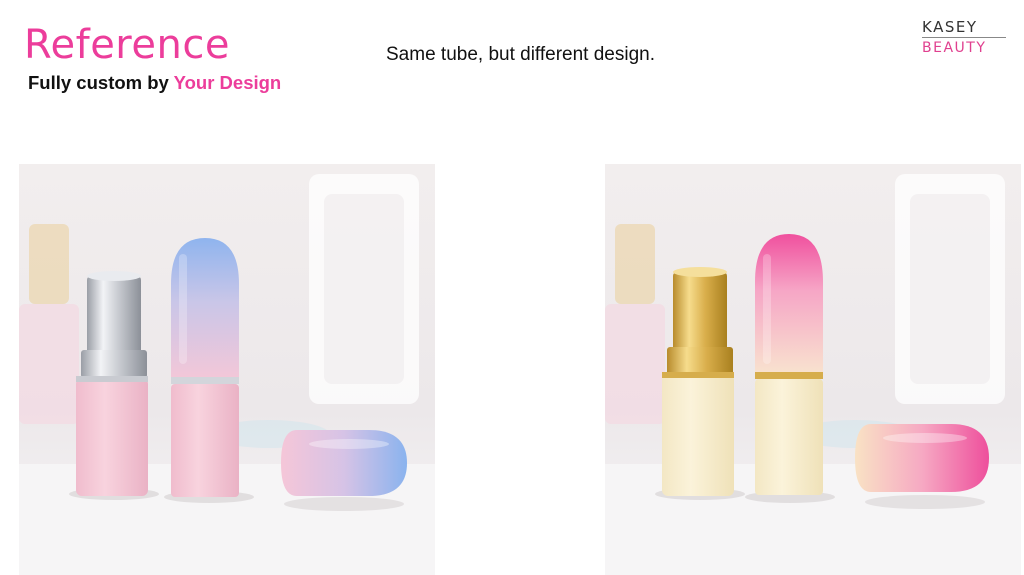 Image resolution: width=1024 pixels, height=575 pixels. Describe the element at coordinates (227, 82) in the screenshot. I see `subtitle-highlight: Your Design` at that location.